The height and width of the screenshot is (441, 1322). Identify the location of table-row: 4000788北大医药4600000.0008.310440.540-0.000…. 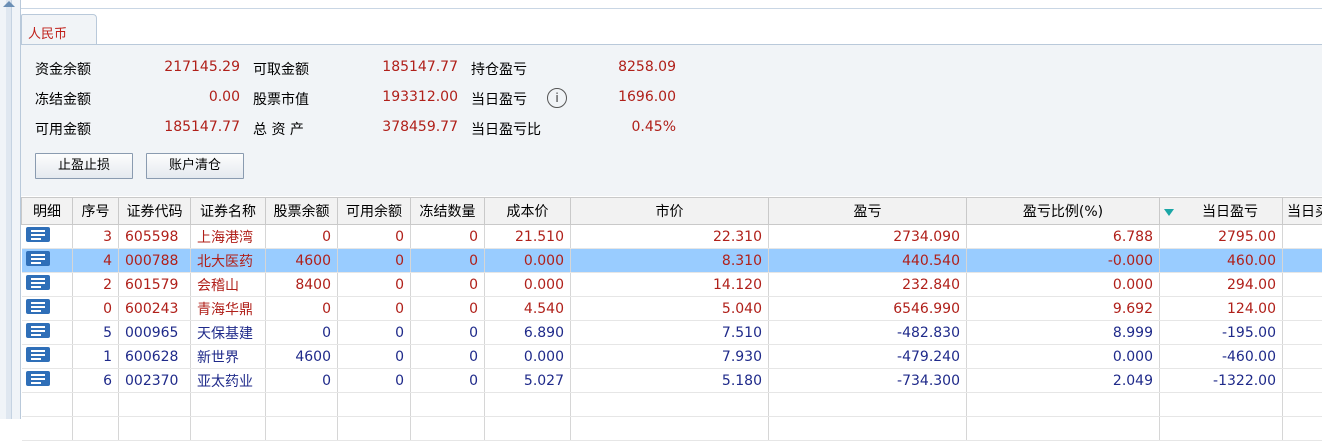
(672, 261).